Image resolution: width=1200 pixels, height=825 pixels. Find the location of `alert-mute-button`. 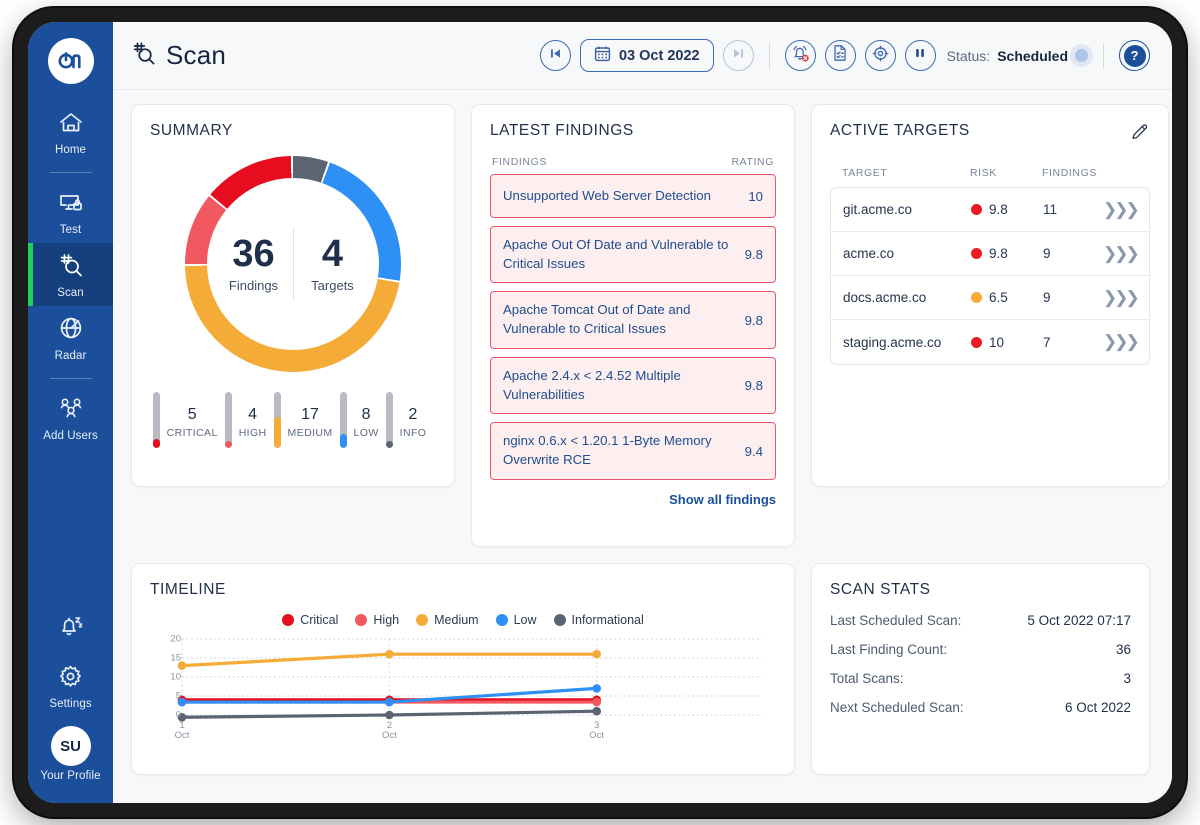

alert-mute-button is located at coordinates (800, 55).